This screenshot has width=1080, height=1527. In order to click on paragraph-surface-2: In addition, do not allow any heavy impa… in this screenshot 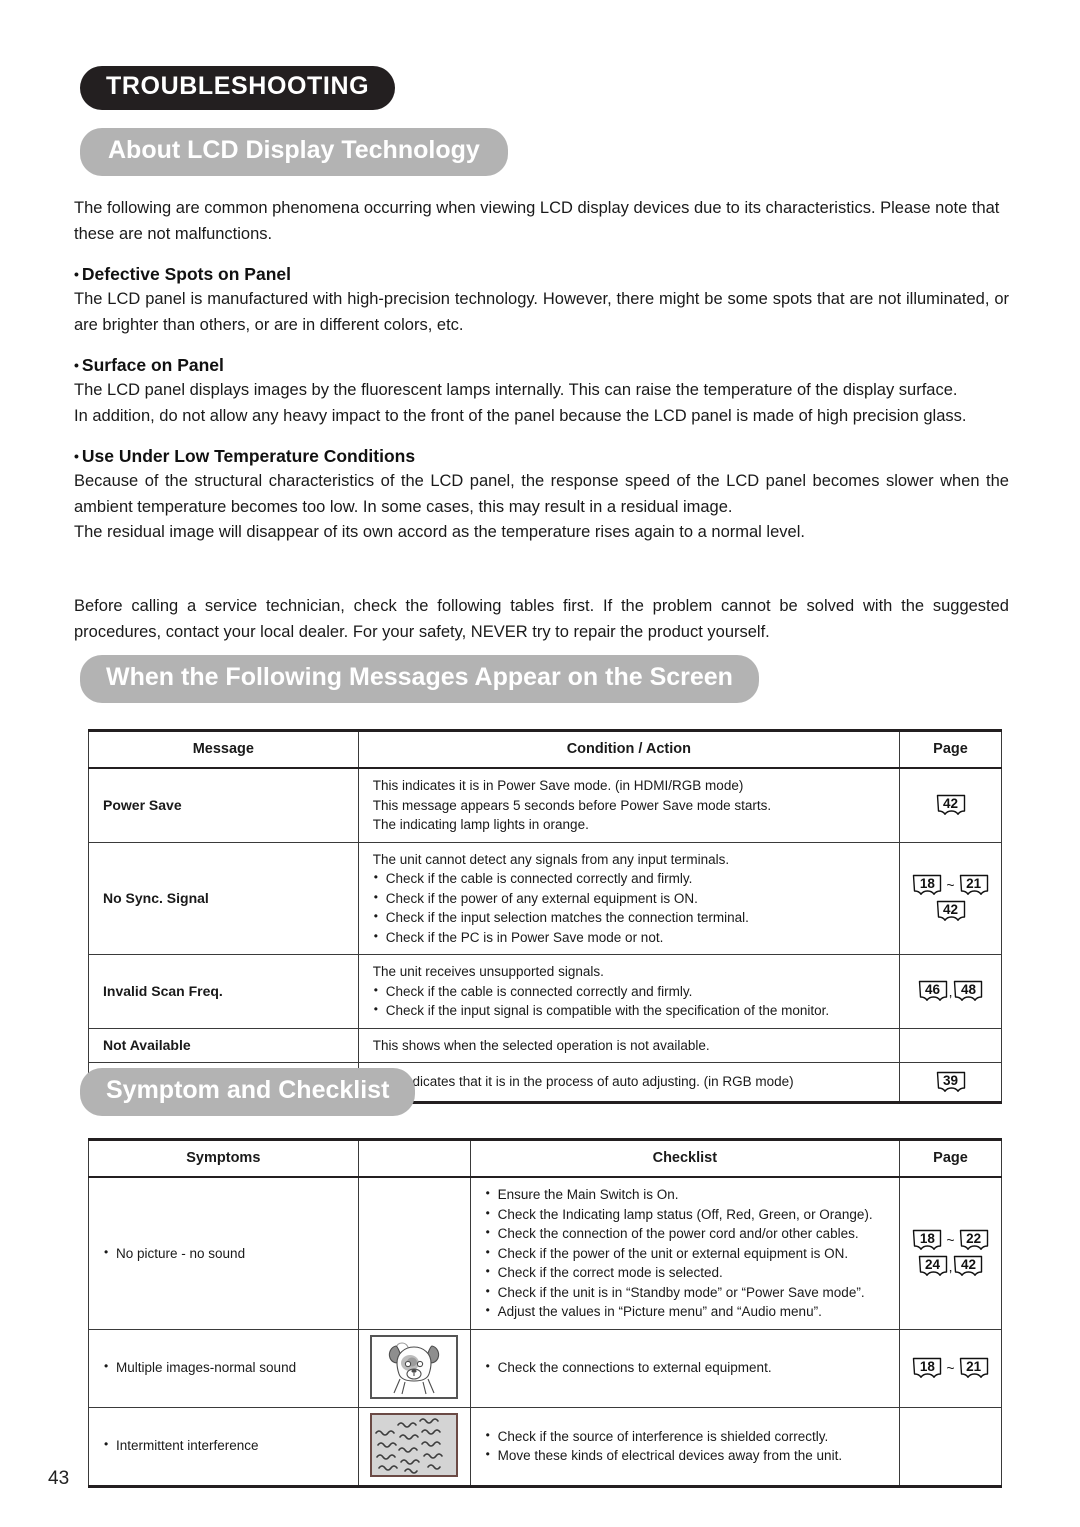, I will do `click(520, 415)`.